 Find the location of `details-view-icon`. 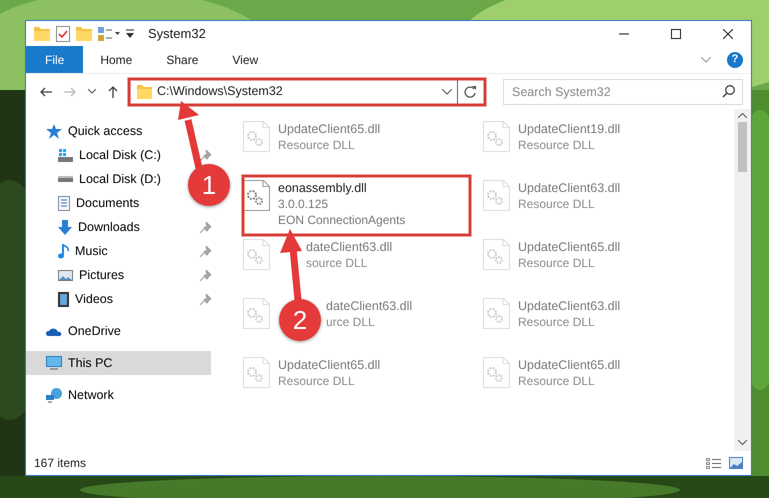

details-view-icon is located at coordinates (713, 463).